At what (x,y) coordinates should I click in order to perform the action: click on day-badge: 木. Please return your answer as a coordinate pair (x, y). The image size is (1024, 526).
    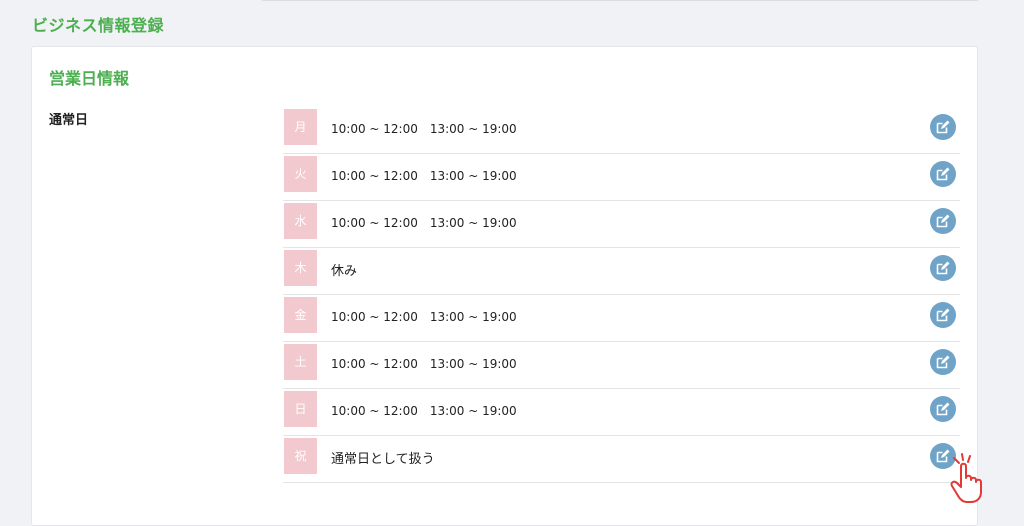
    Looking at the image, I should click on (300, 268).